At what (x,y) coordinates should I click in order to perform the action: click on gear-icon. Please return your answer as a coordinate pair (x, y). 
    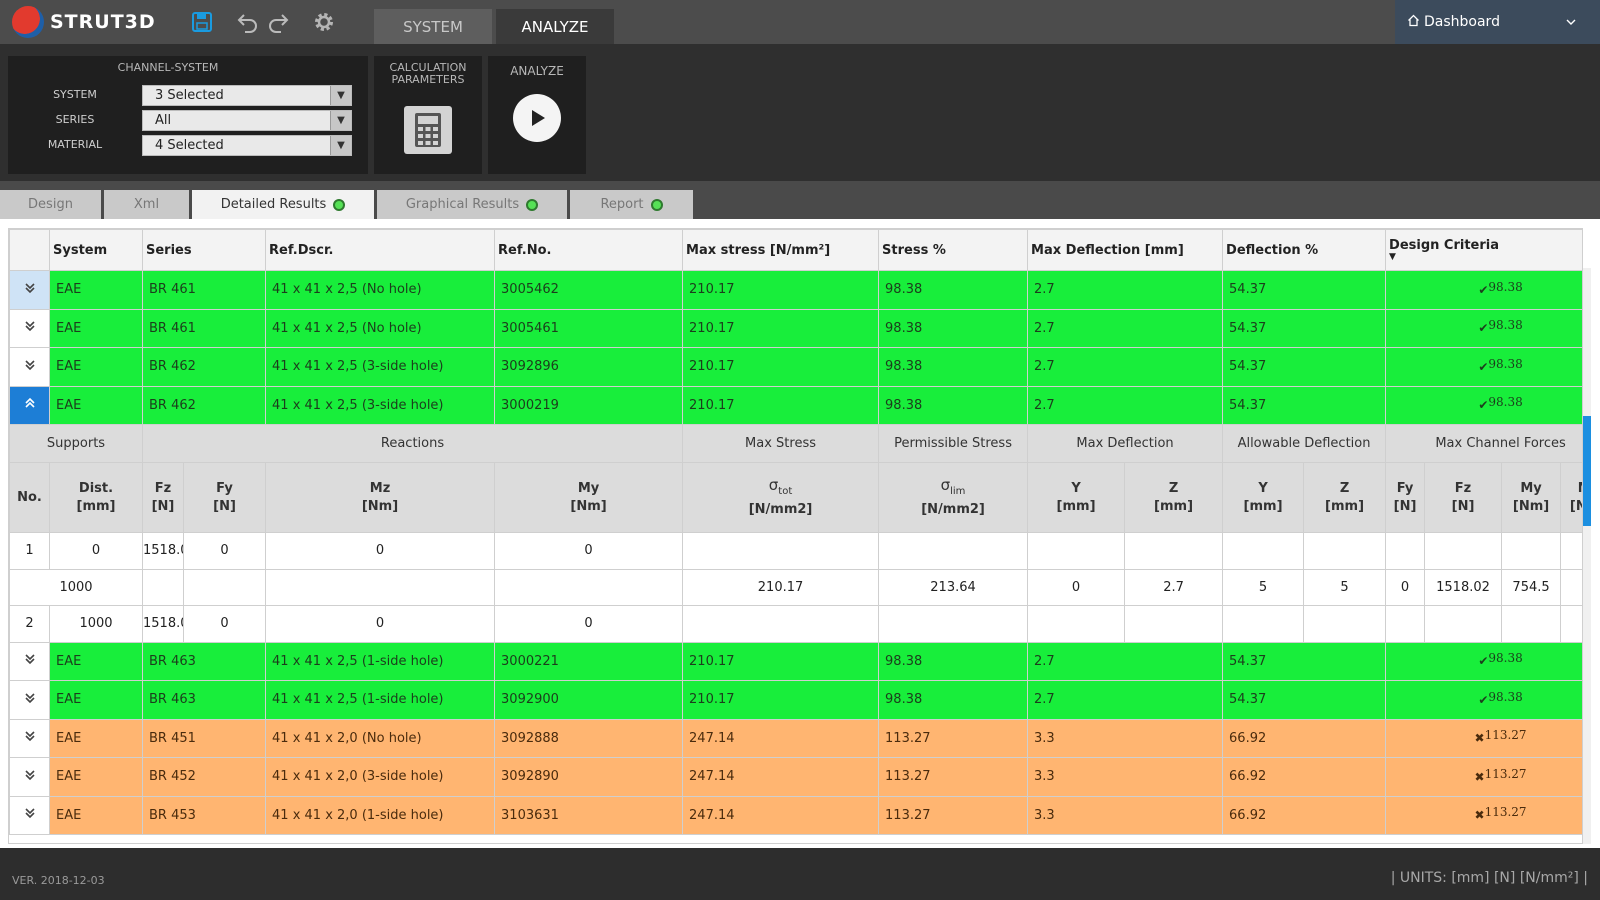
    Looking at the image, I should click on (324, 22).